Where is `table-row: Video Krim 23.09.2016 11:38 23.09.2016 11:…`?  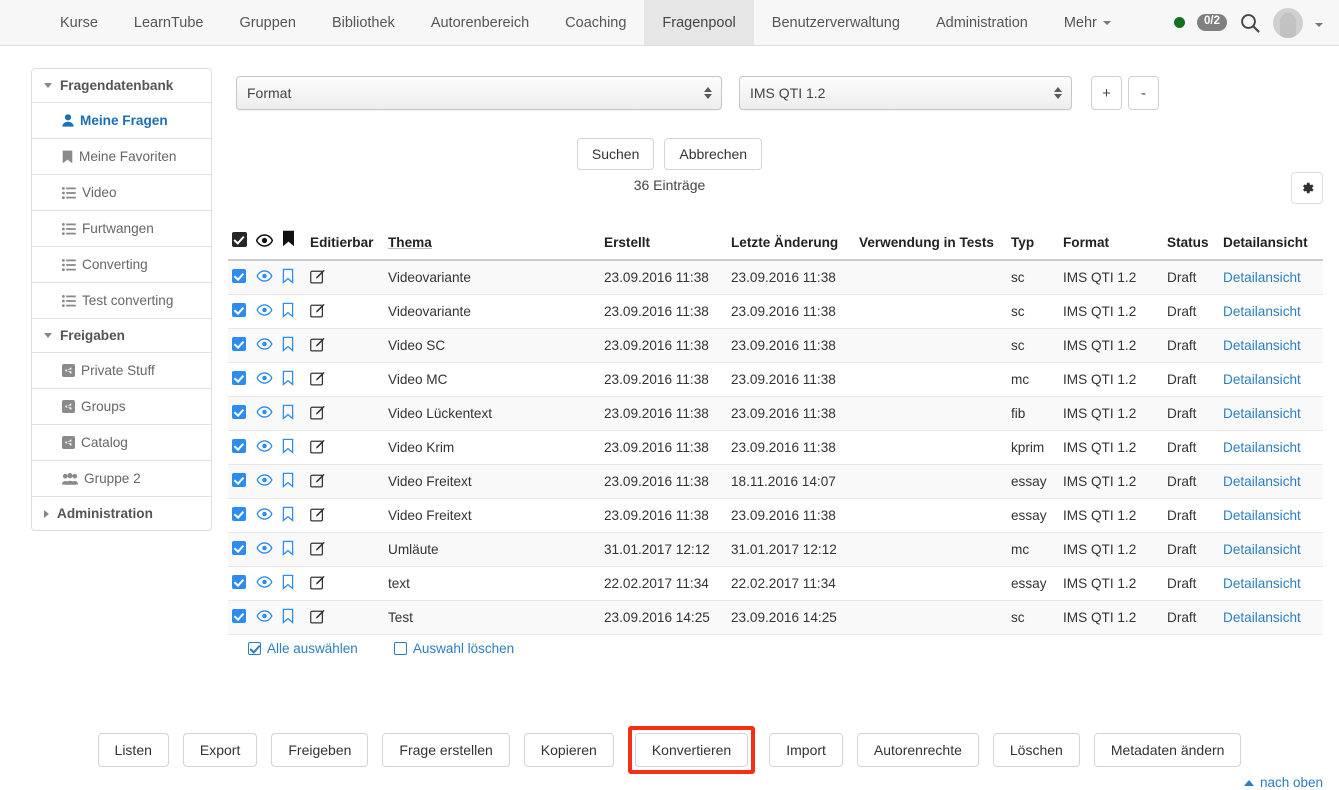
table-row: Video Krim 23.09.2016 11:38 23.09.2016 11:… is located at coordinates (775, 447).